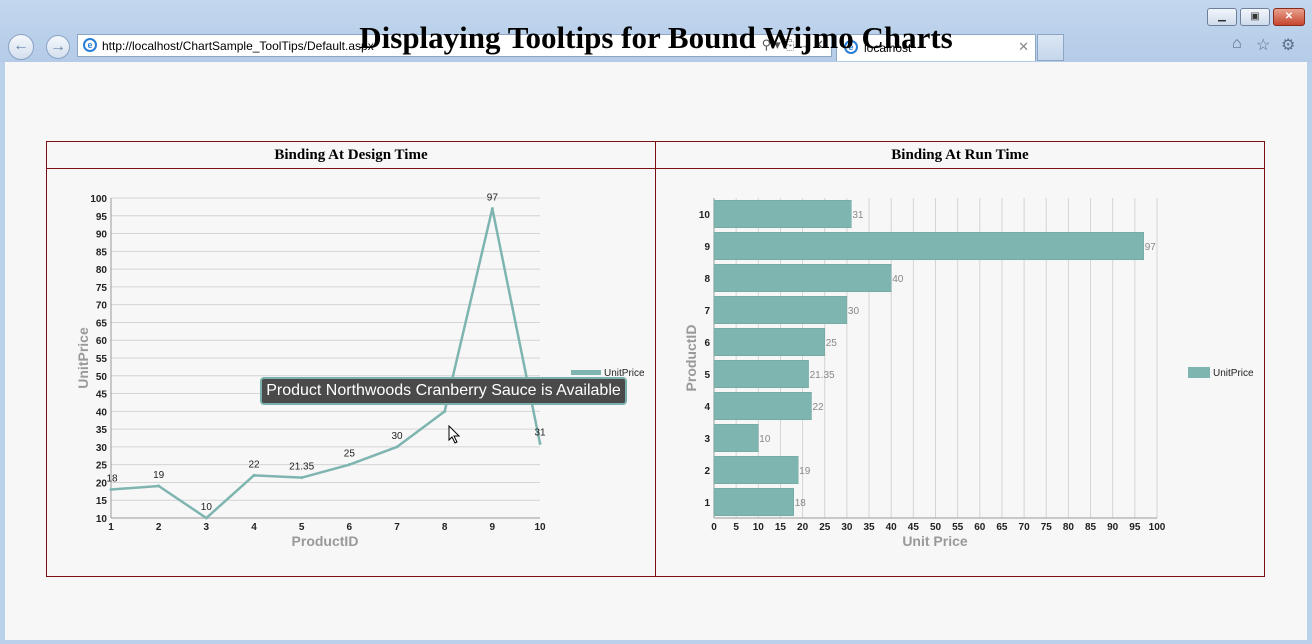 The width and height of the screenshot is (1312, 644). I want to click on data-label: 21.35, so click(301, 467).